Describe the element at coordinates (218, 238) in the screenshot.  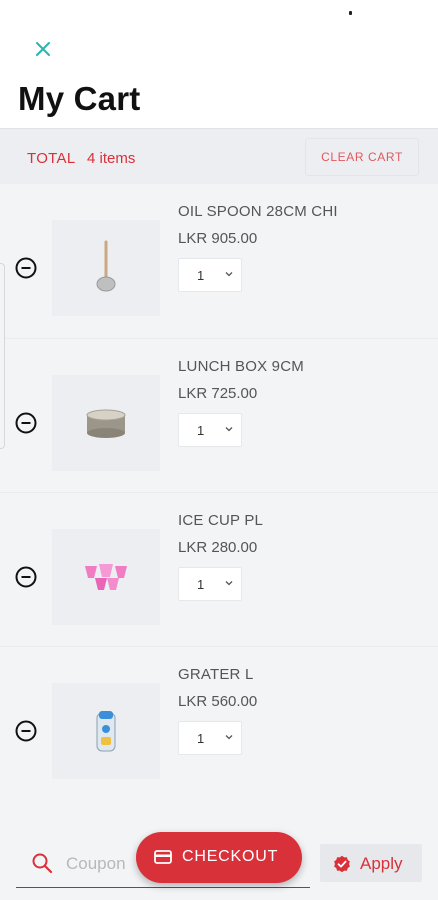
I see `item-price: LKR 905.00` at that location.